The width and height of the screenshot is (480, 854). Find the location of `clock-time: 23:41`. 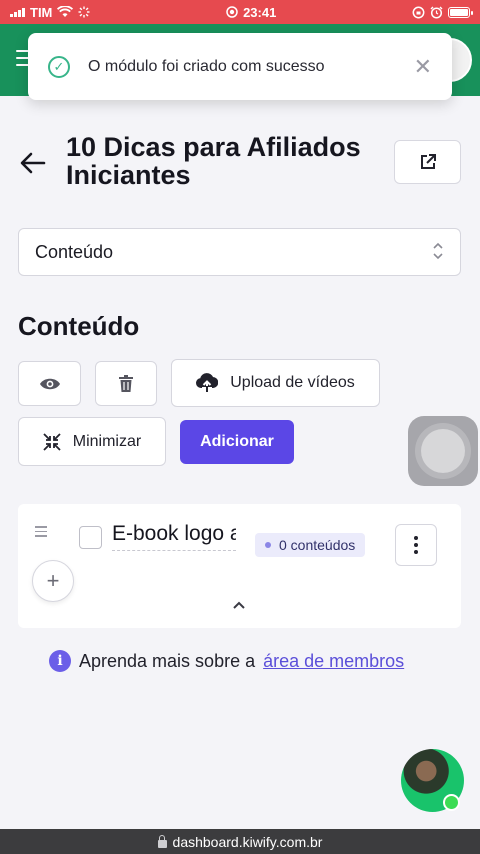

clock-time: 23:41 is located at coordinates (260, 12).